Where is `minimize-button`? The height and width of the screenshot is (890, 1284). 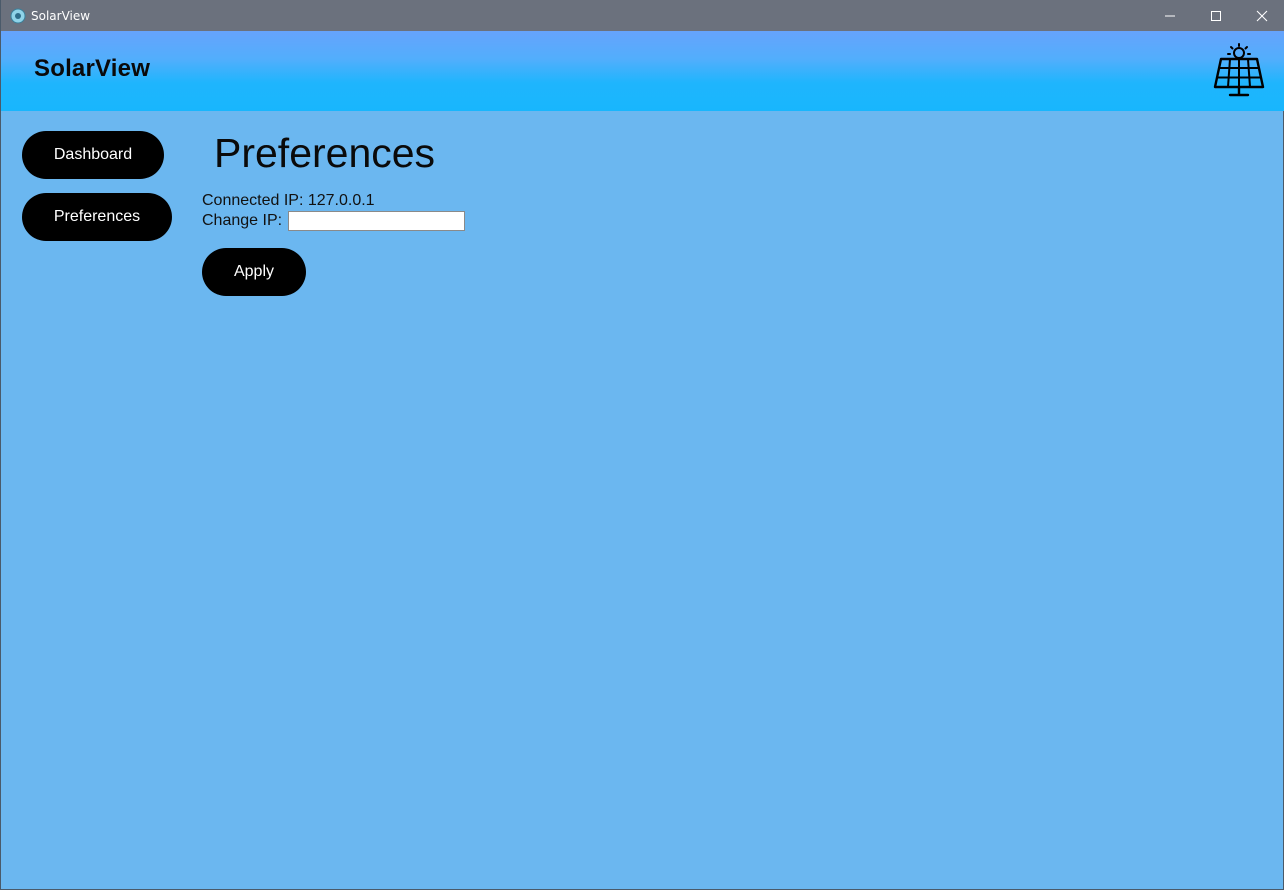
minimize-button is located at coordinates (1170, 15).